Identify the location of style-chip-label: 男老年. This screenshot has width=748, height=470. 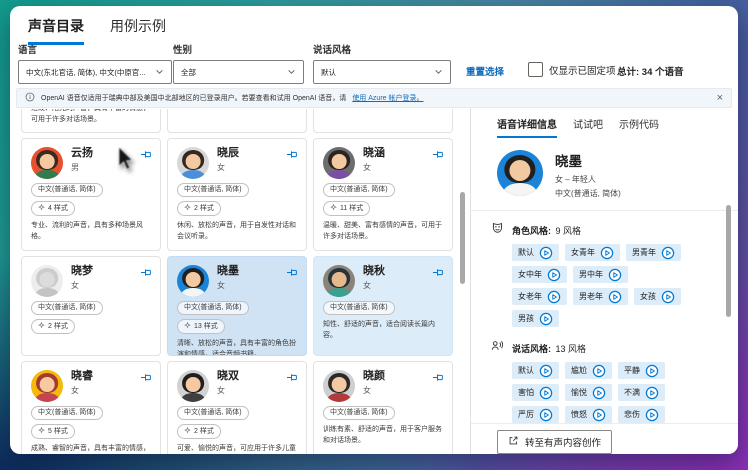
(591, 297).